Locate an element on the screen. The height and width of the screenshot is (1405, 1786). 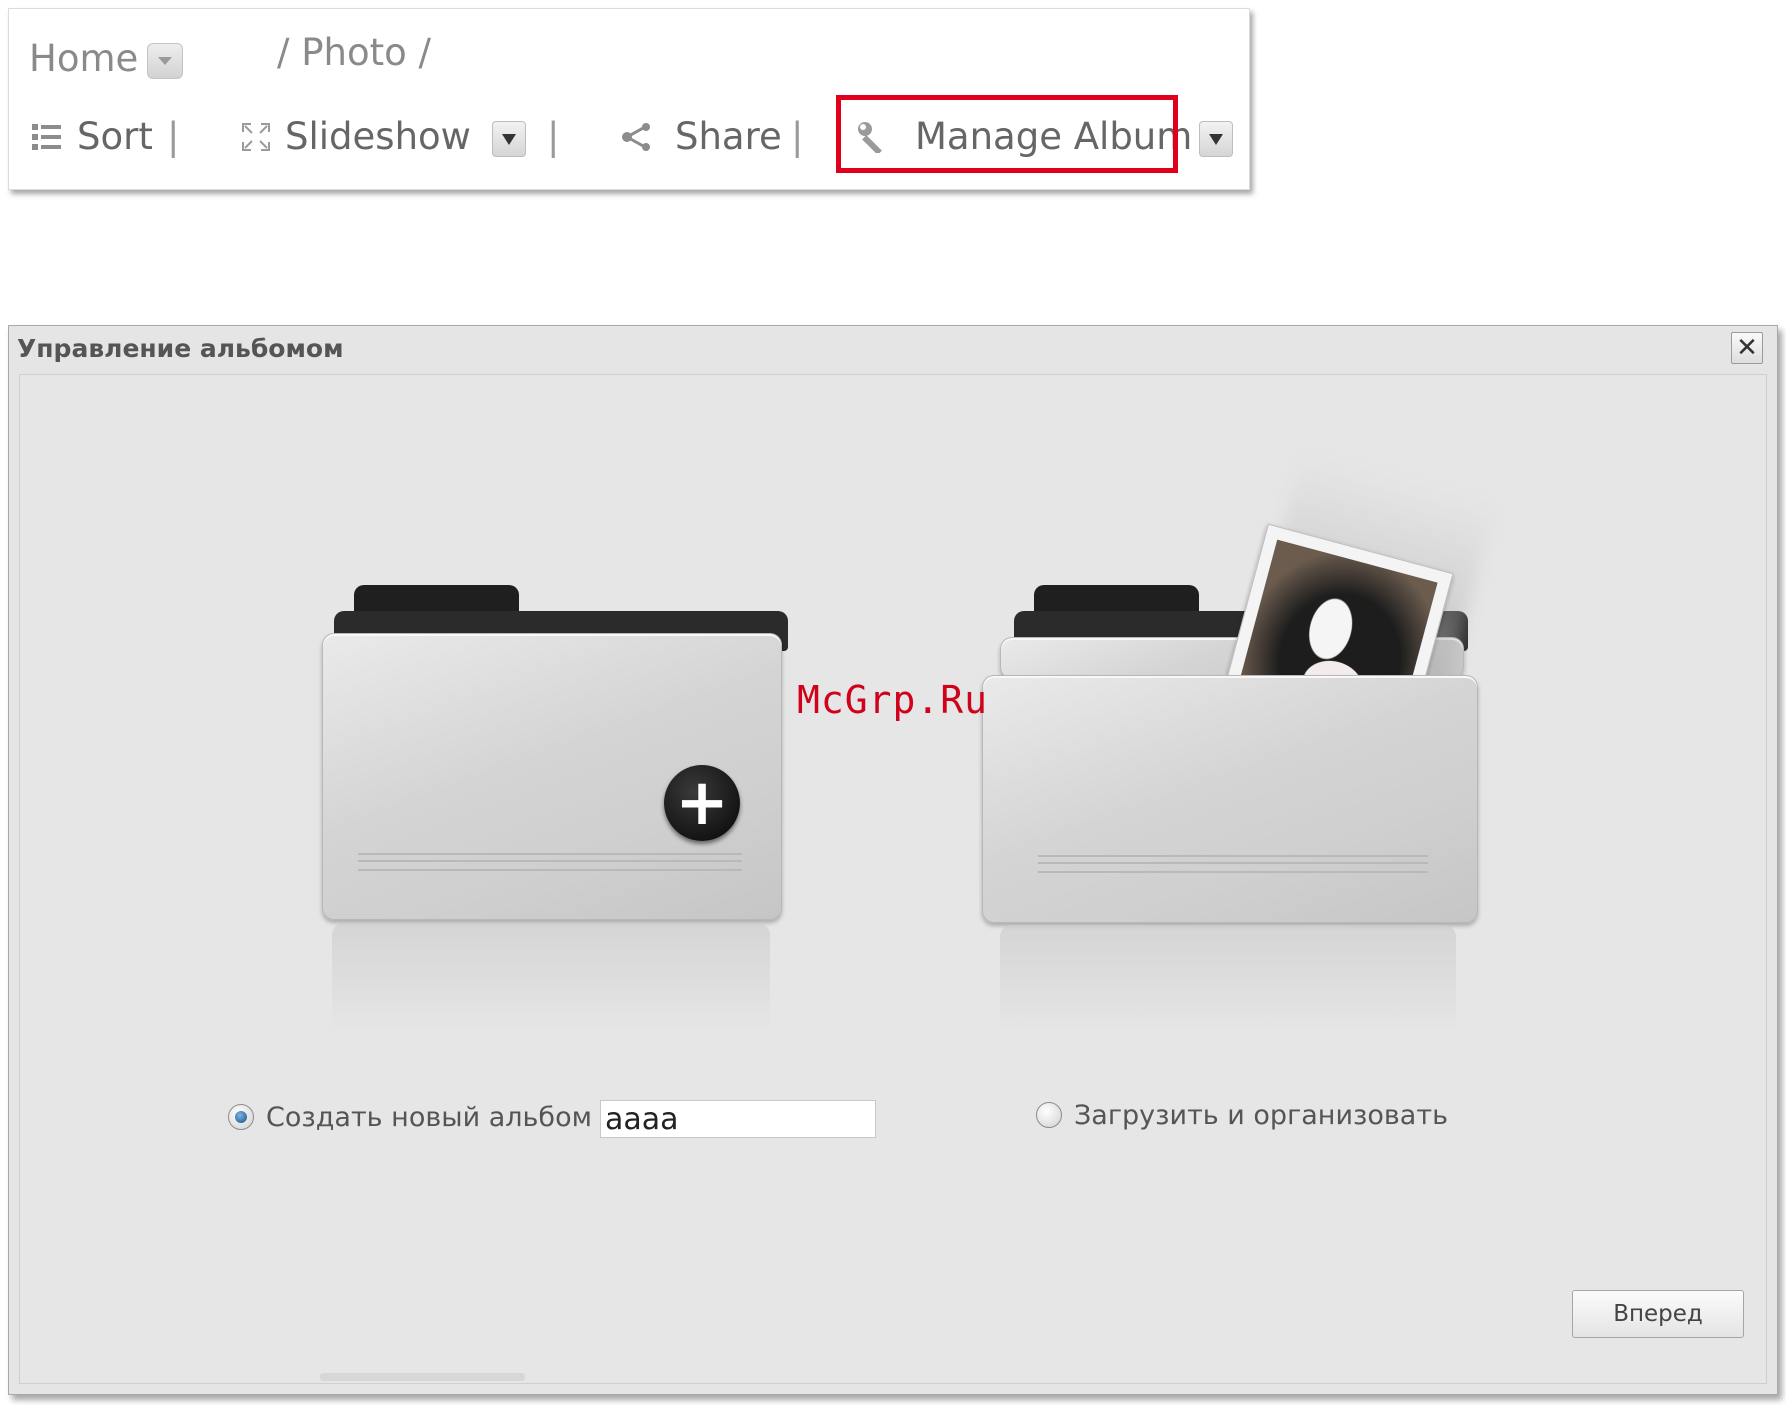
close-icon: ✕ is located at coordinates (1747, 348).